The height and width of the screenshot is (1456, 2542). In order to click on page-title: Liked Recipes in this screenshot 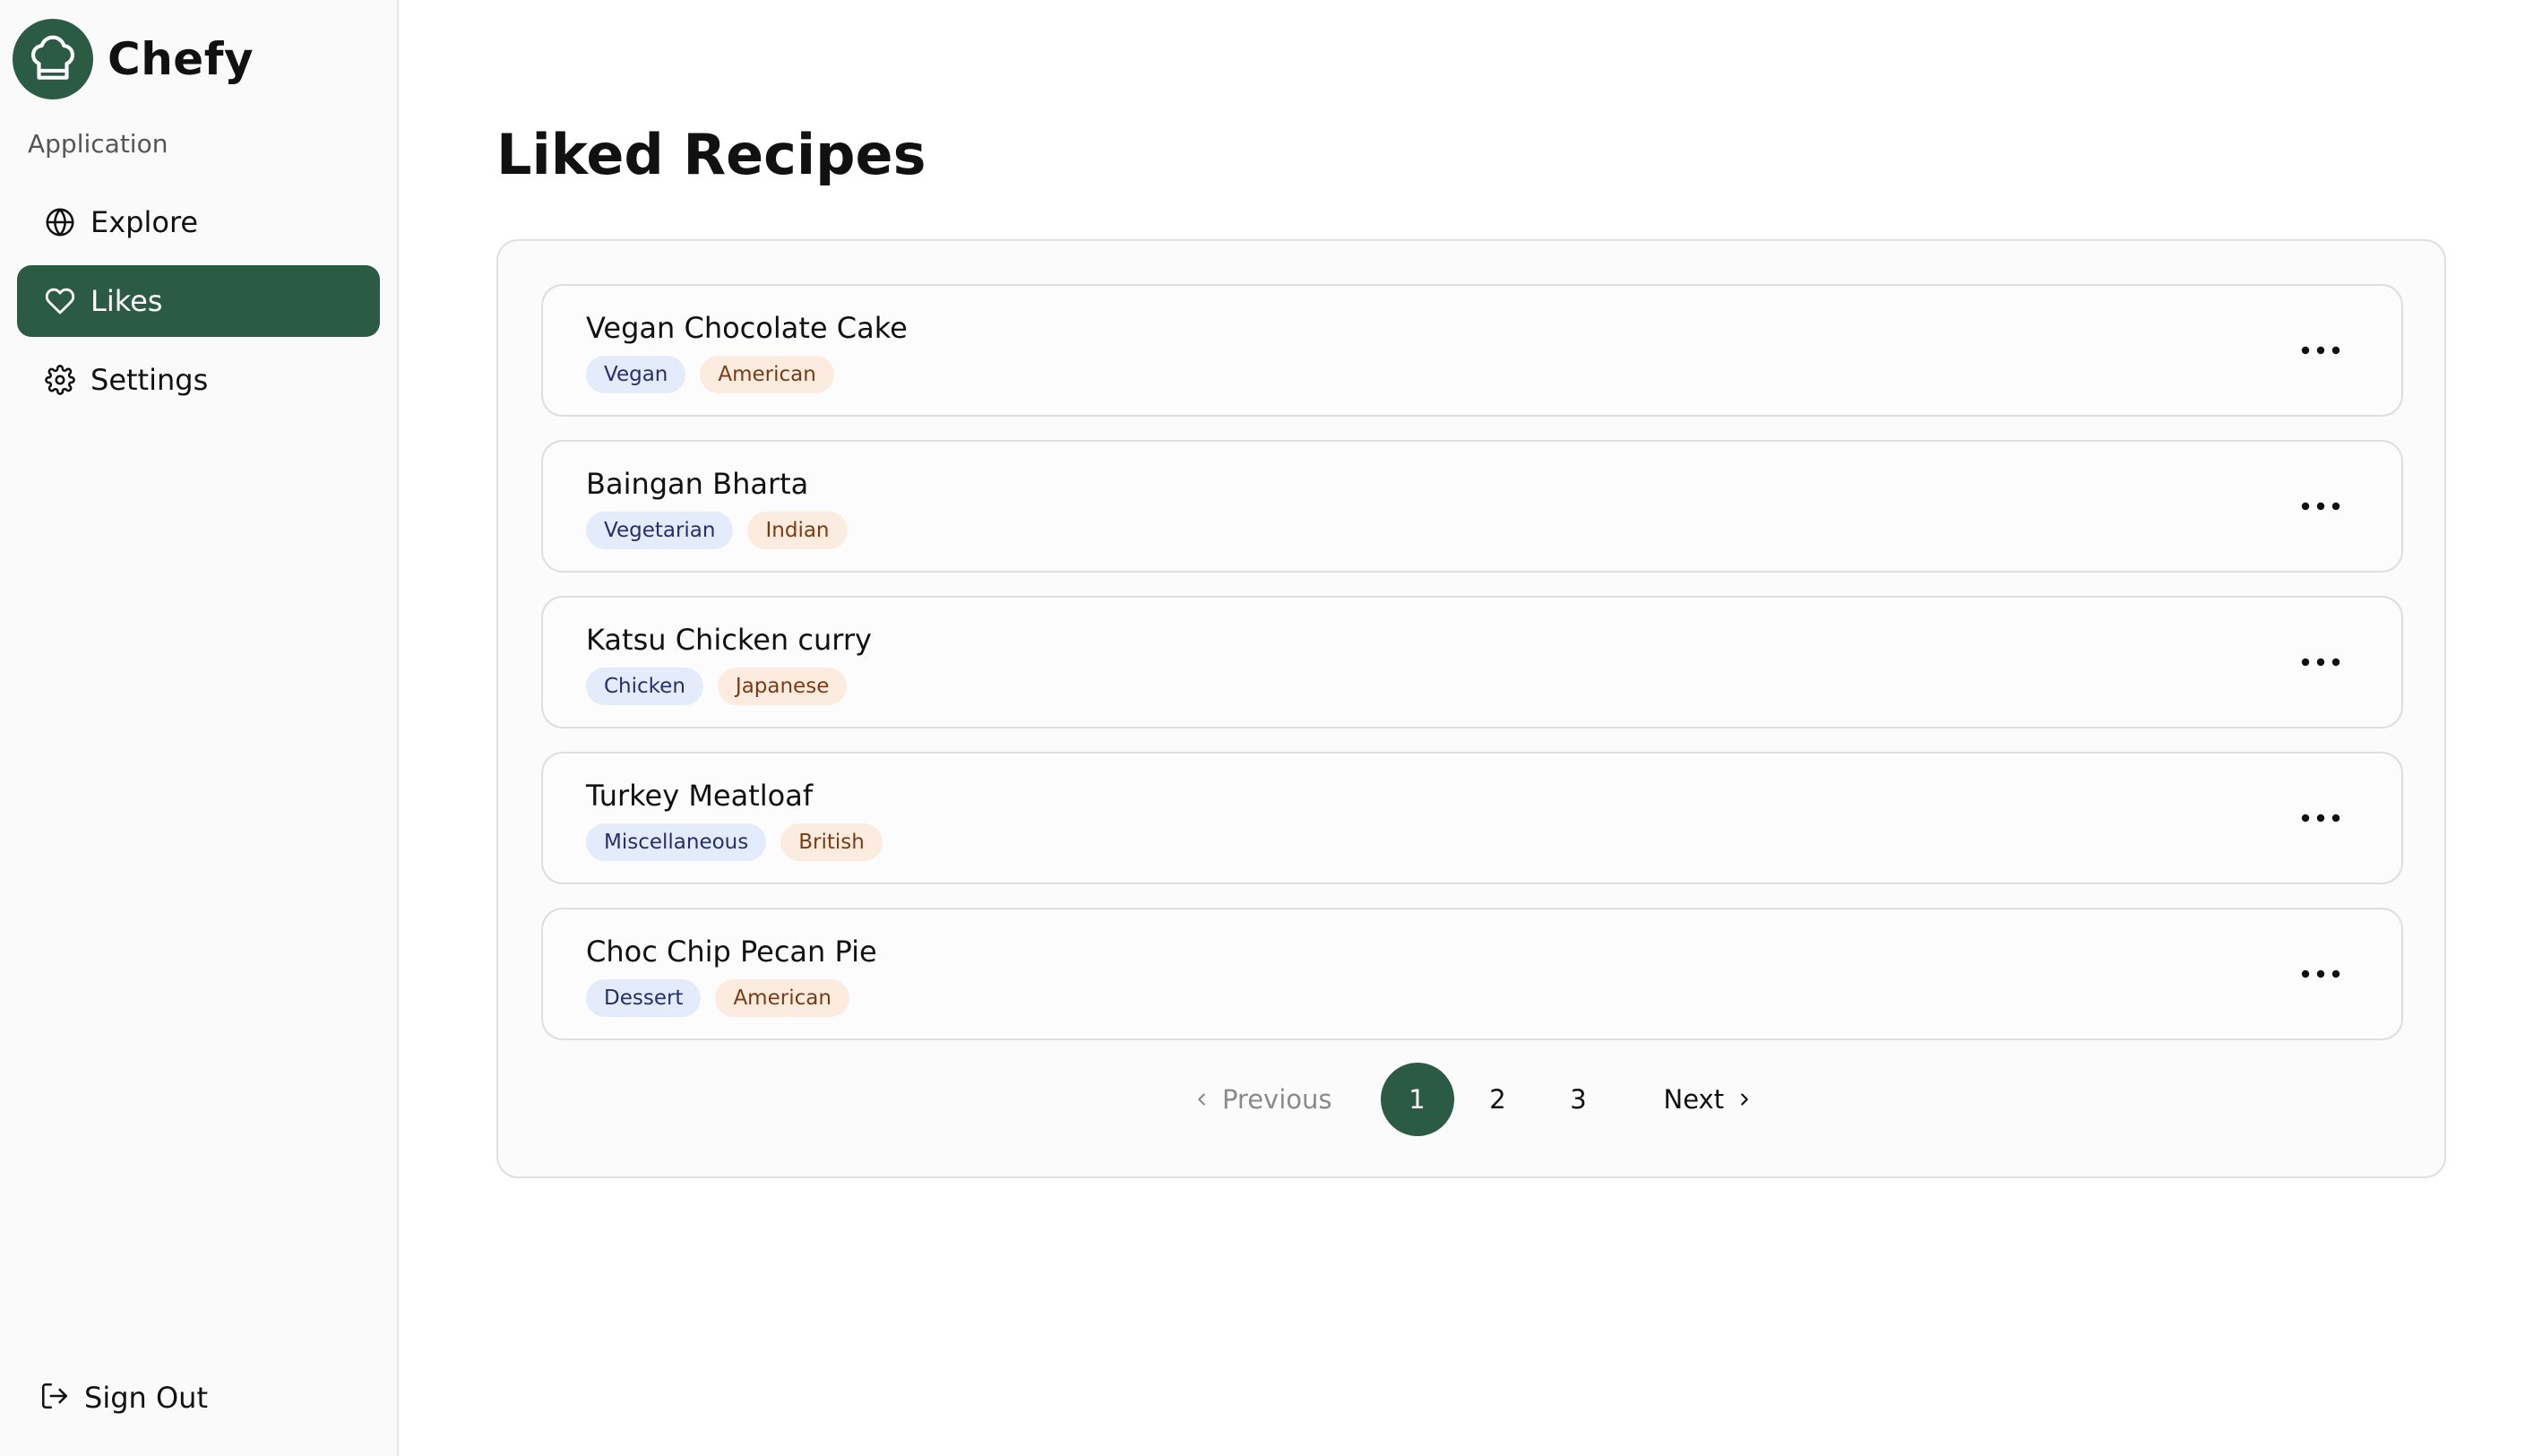, I will do `click(711, 154)`.